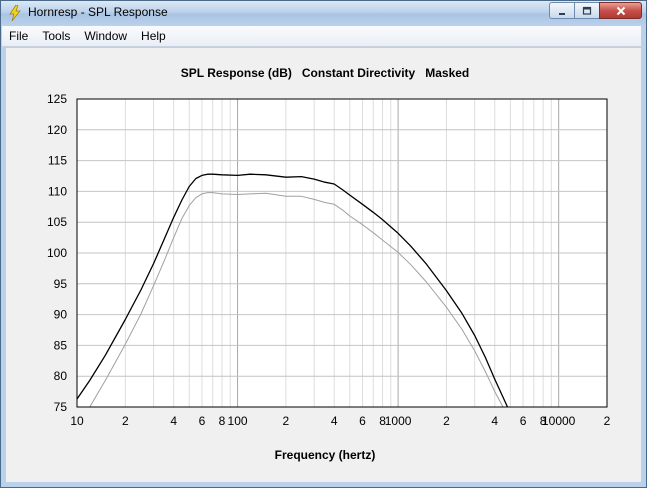 Image resolution: width=647 pixels, height=488 pixels. I want to click on menu-file: File, so click(18, 36).